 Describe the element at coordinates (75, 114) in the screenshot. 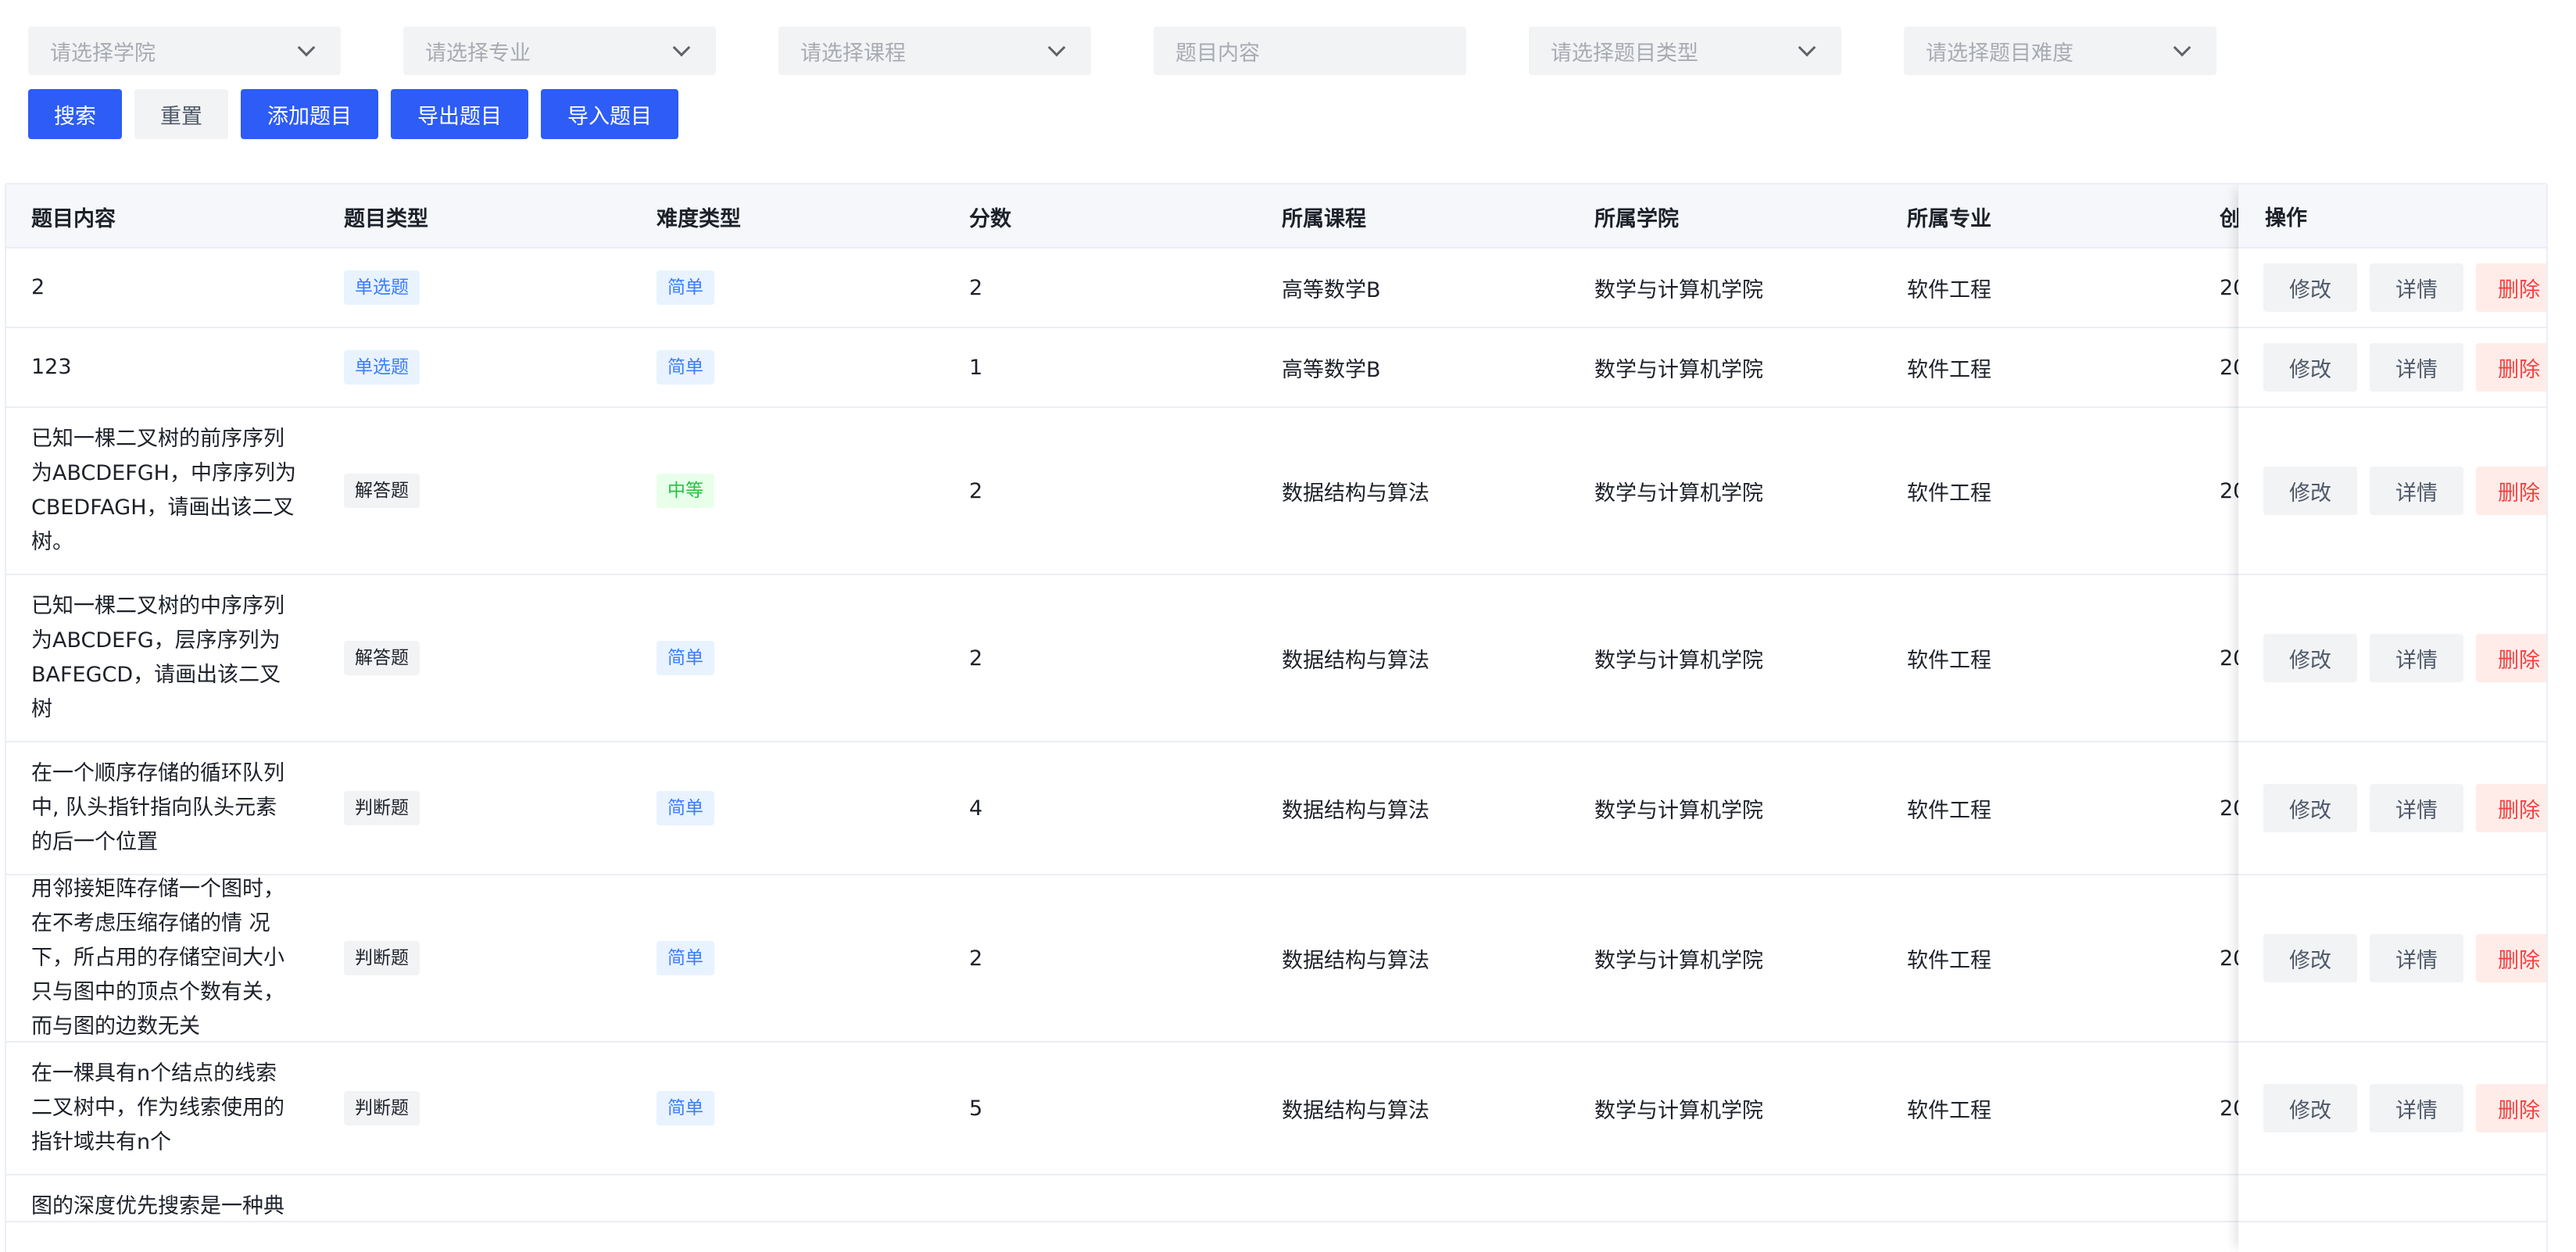

I see `search-button: 搜索` at that location.